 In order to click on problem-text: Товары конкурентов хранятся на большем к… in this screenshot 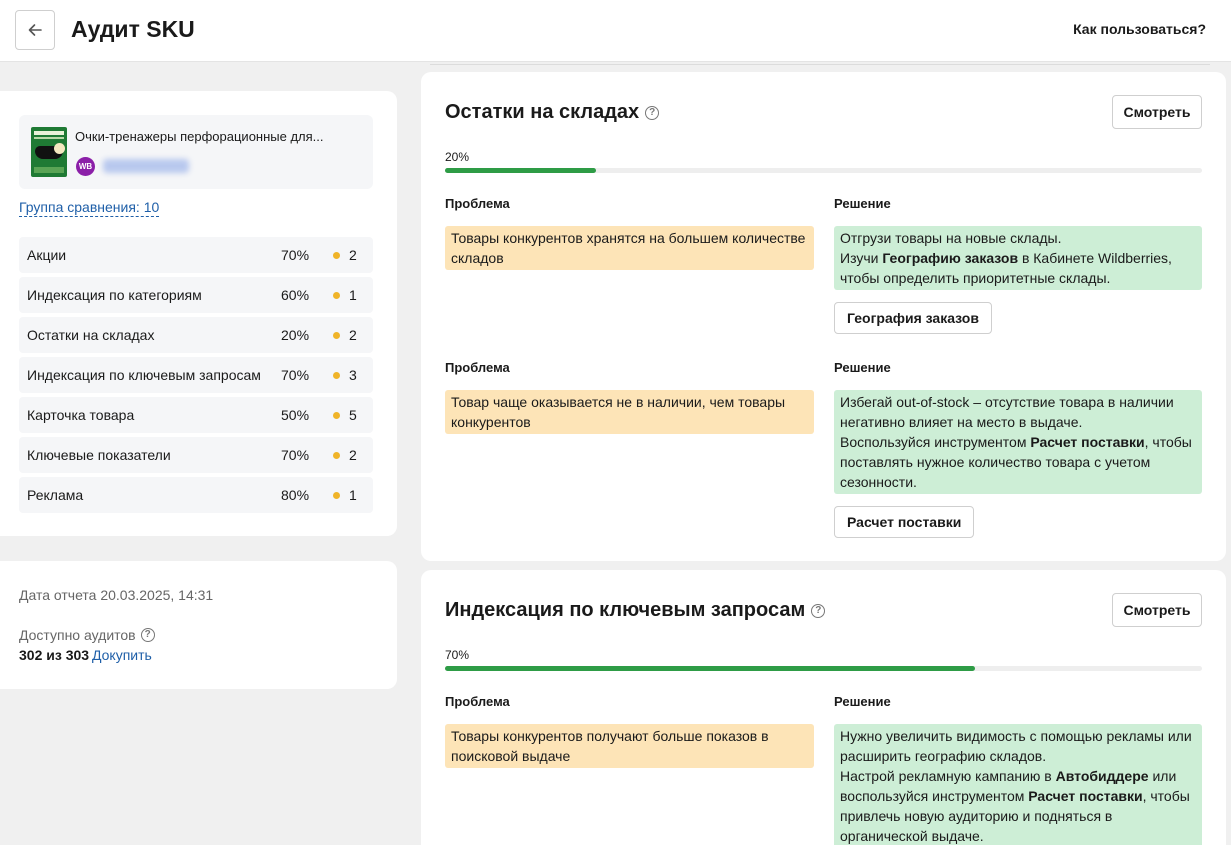, I will do `click(629, 248)`.